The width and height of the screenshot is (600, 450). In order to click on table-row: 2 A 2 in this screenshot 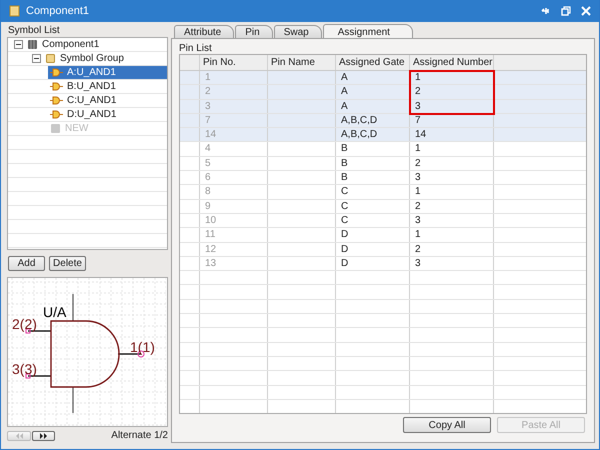, I will do `click(383, 92)`.